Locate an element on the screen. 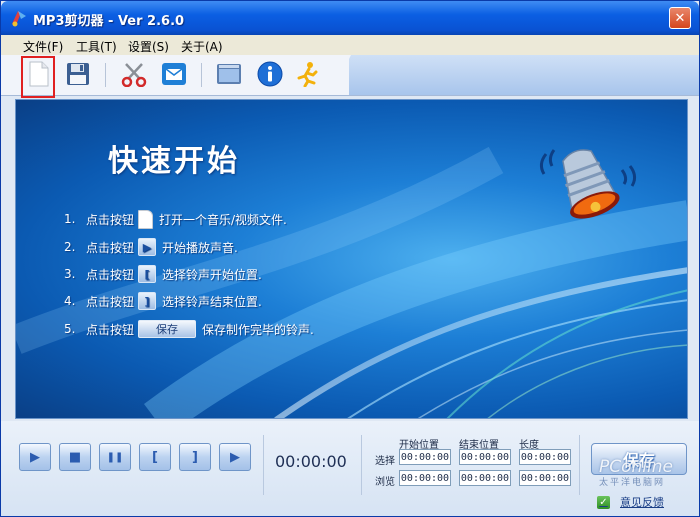 The width and height of the screenshot is (700, 517). stop-icon: ■ is located at coordinates (75, 457).